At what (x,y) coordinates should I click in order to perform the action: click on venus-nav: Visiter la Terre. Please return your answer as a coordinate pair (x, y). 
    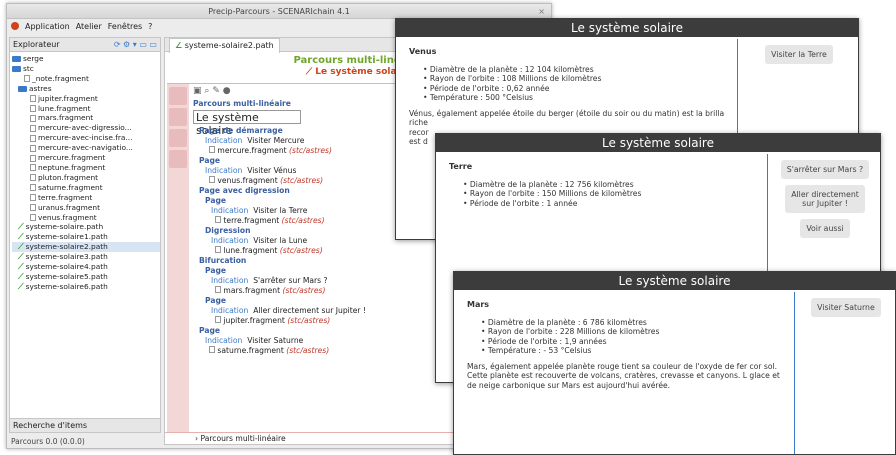
    Looking at the image, I should click on (799, 54).